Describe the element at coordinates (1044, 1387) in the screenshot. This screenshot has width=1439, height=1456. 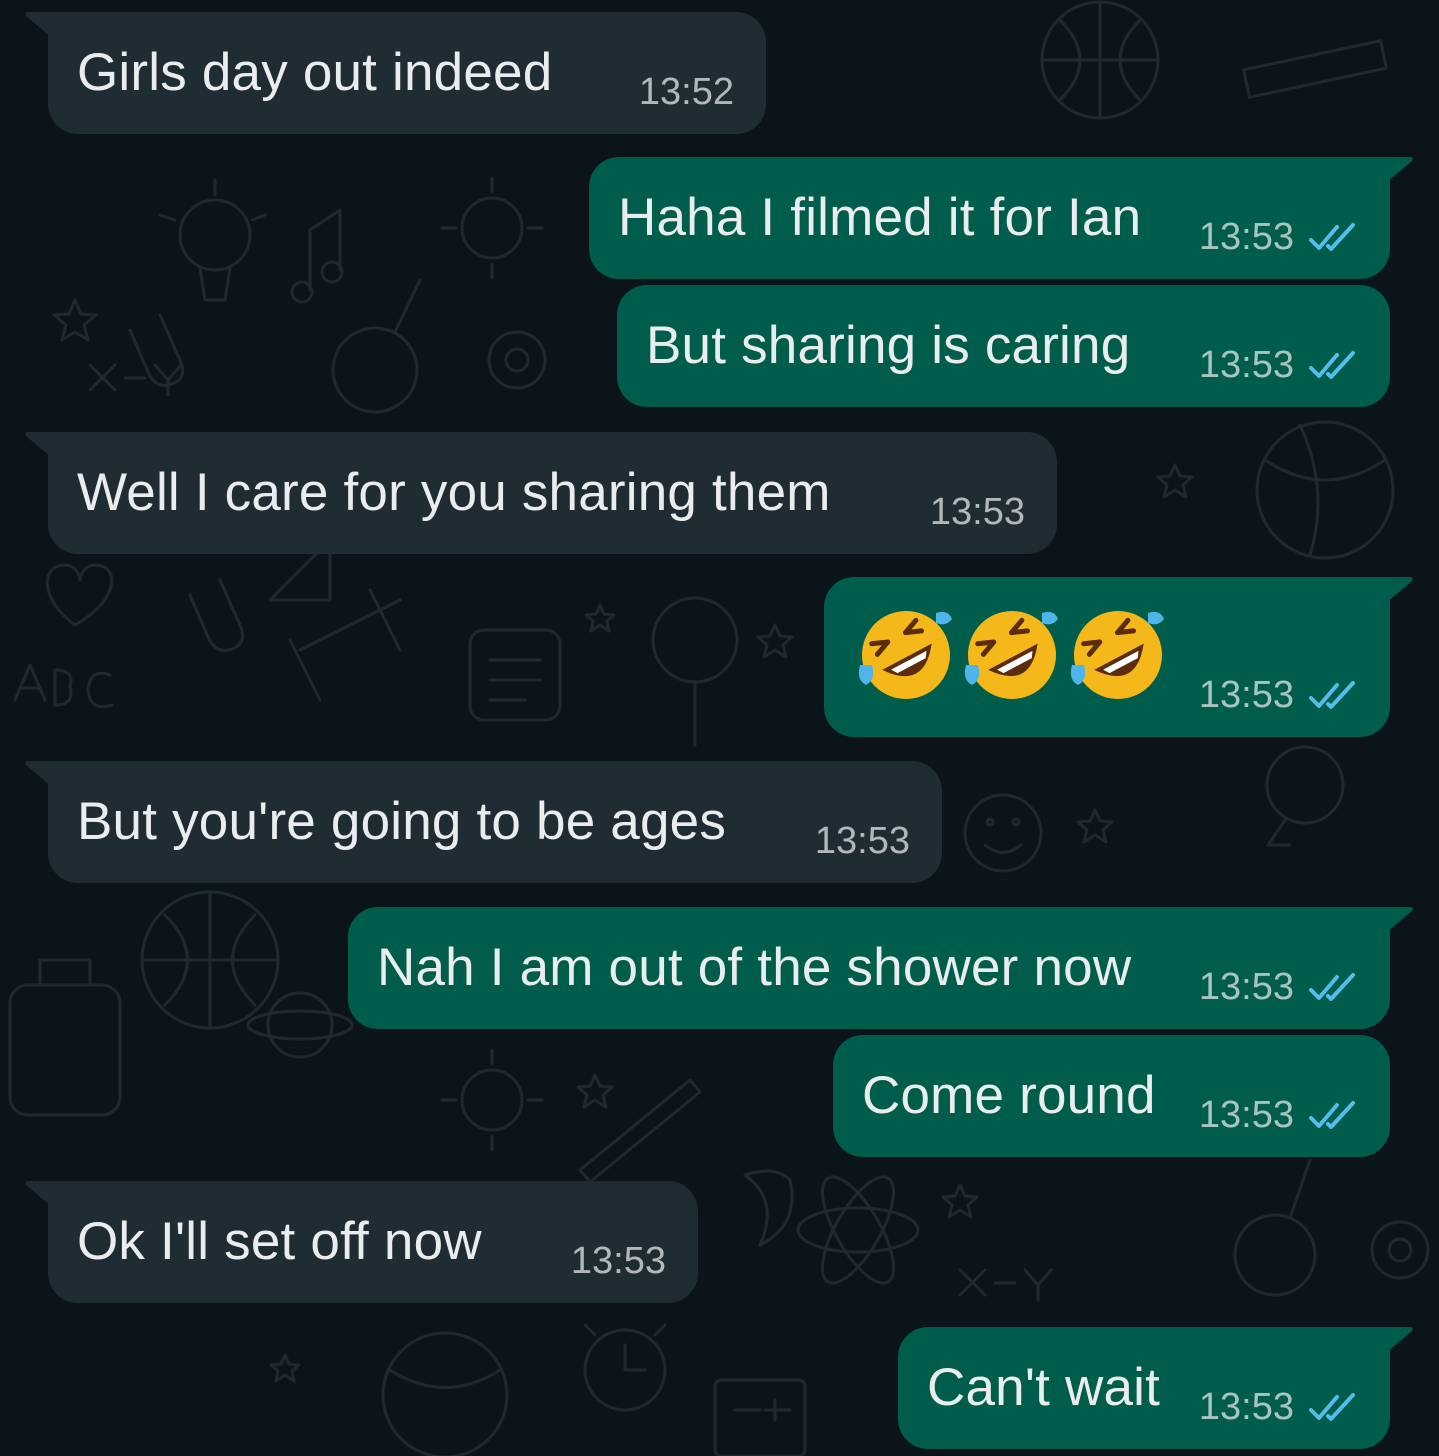
I see `message-text: Can't wait` at that location.